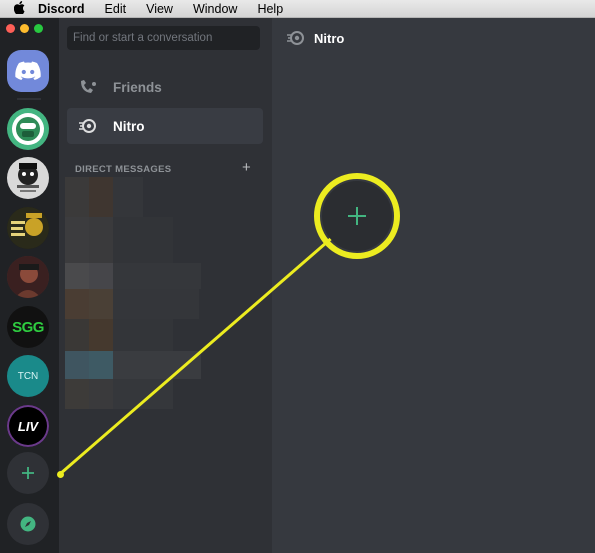 Image resolution: width=595 pixels, height=553 pixels. Describe the element at coordinates (357, 216) in the screenshot. I see `annotation-highlight-circle` at that location.